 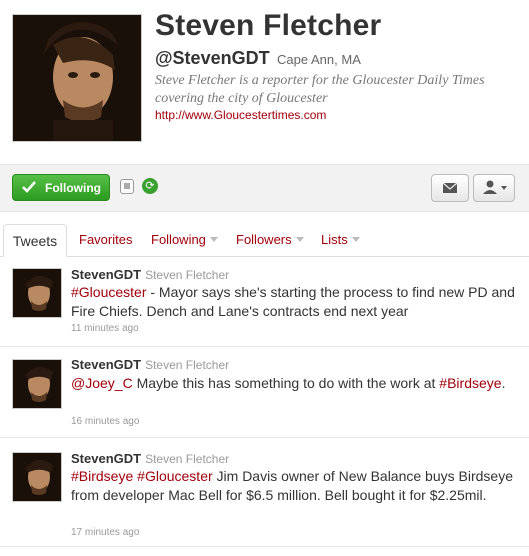 I want to click on tab-following: Following, so click(x=184, y=239).